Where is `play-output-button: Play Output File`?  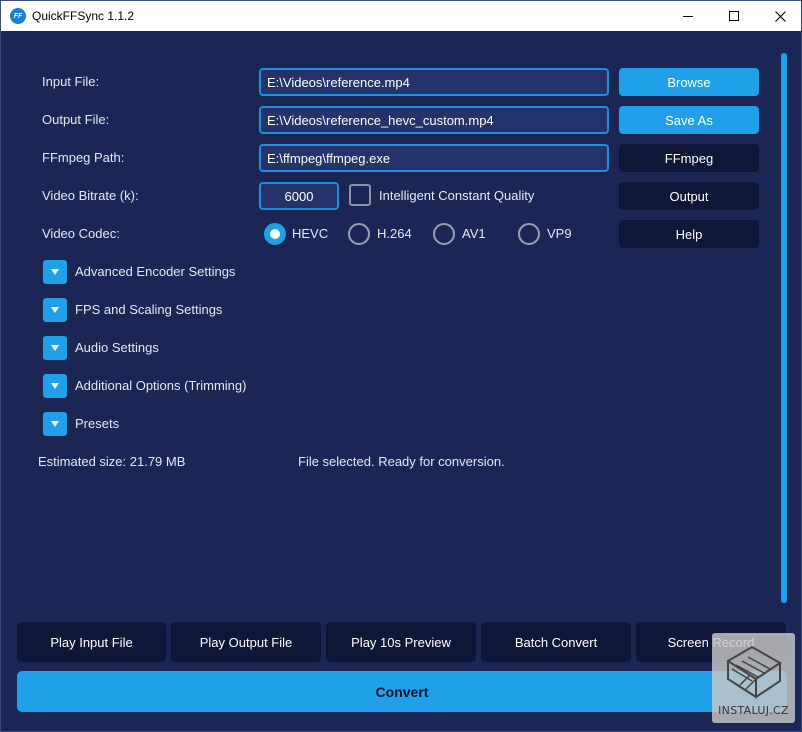
play-output-button: Play Output File is located at coordinates (246, 642).